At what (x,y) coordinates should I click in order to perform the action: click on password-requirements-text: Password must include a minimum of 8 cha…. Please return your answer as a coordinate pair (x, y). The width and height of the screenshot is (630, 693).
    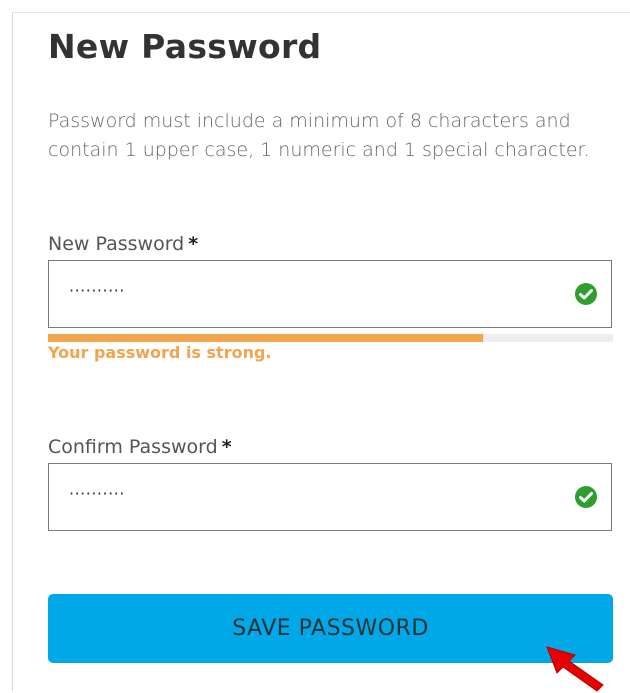
    Looking at the image, I should click on (319, 135).